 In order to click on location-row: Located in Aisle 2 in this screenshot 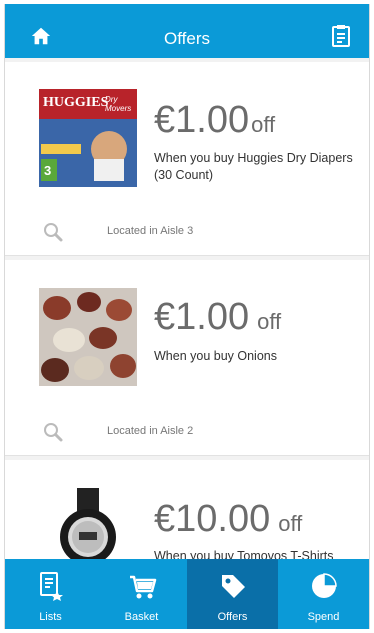, I will do `click(187, 432)`.